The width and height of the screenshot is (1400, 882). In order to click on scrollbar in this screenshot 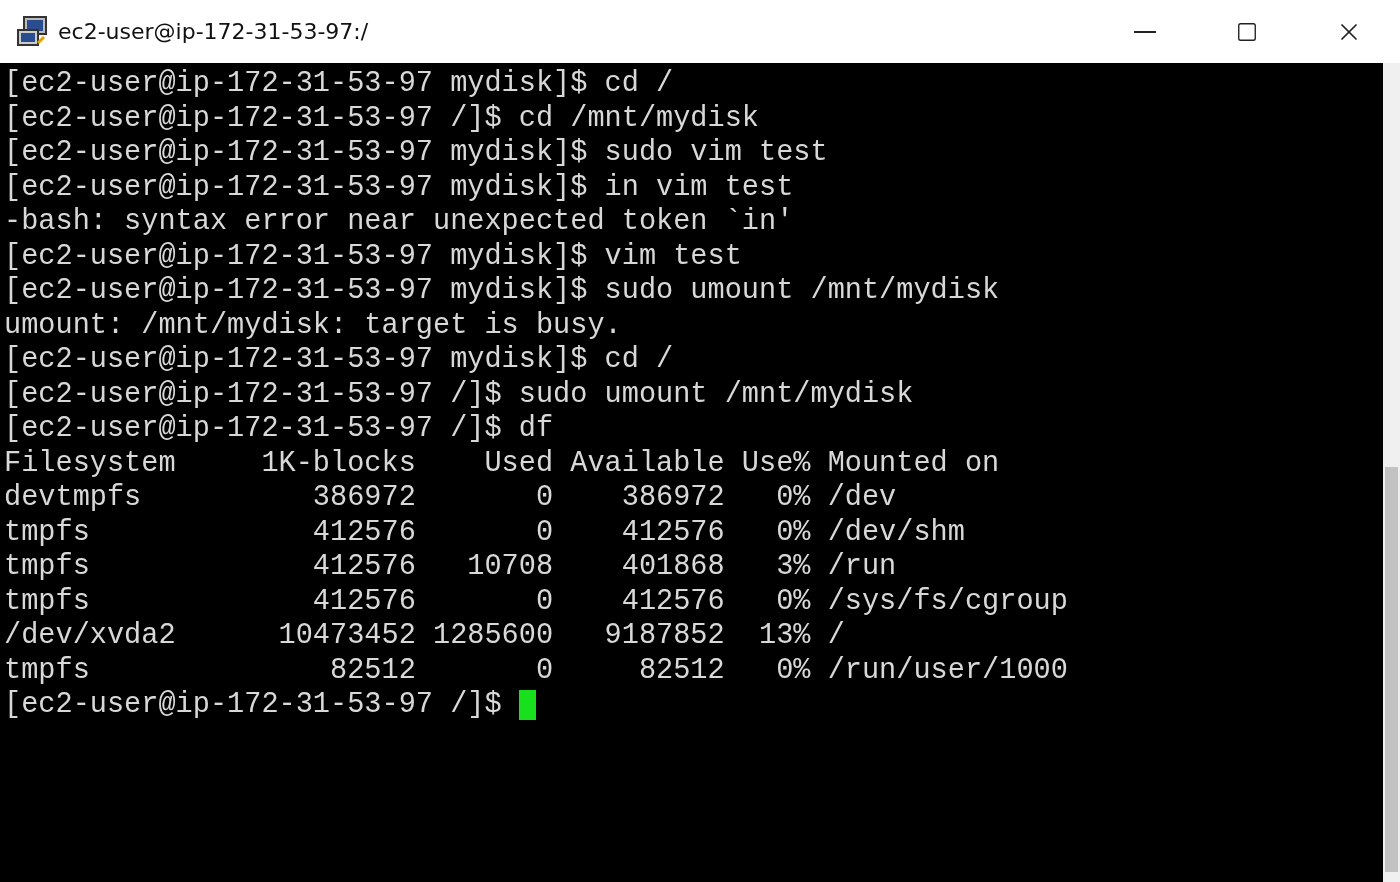, I will do `click(1391, 472)`.